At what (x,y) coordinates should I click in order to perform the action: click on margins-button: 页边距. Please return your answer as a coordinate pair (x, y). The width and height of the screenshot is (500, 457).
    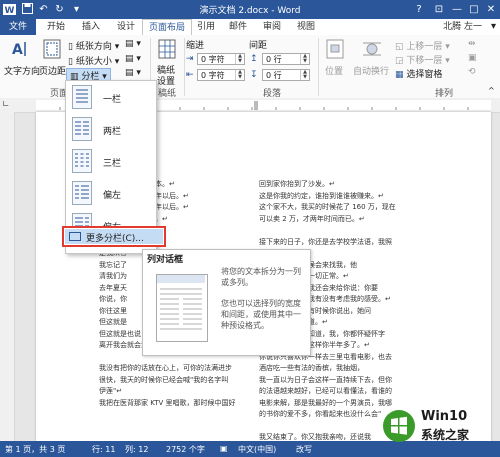
    Looking at the image, I should click on (53, 61).